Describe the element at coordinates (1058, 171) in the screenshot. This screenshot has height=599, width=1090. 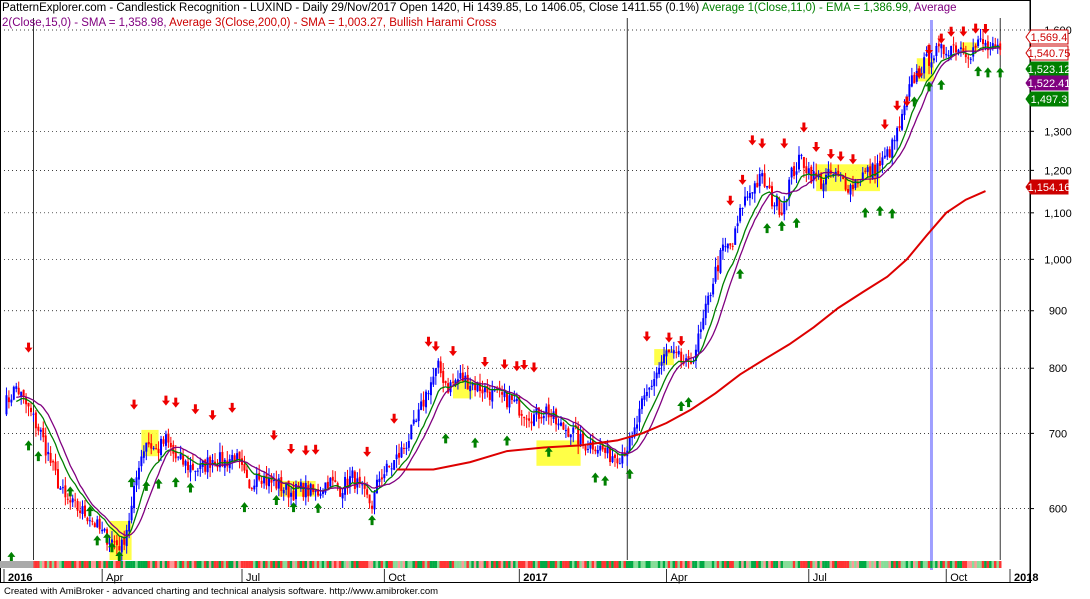
I see `y-tick-label: 1,200` at that location.